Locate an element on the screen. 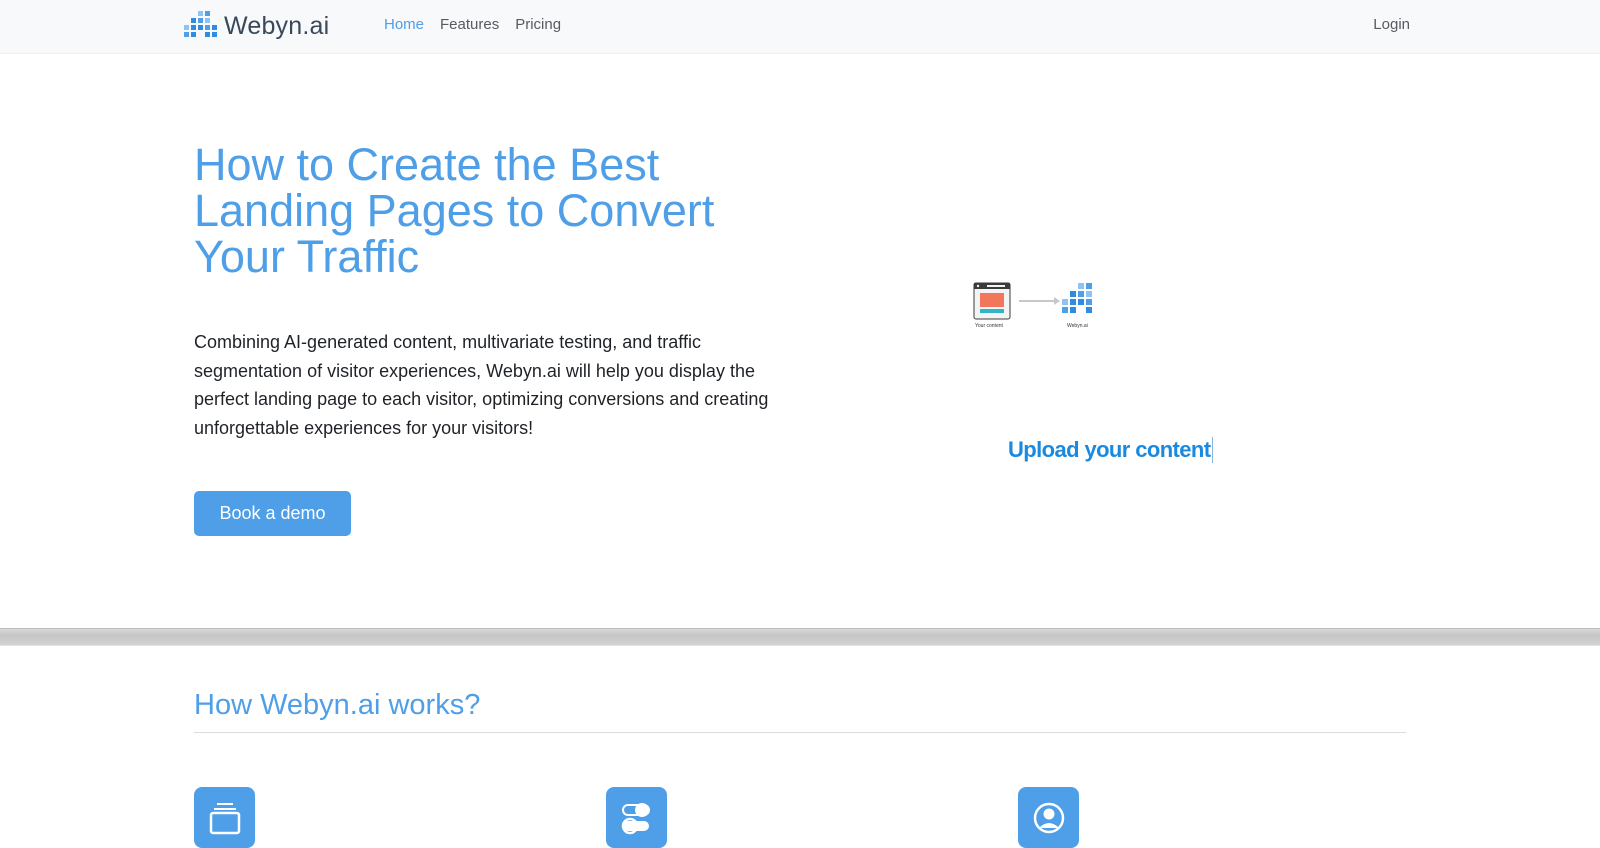 The image size is (1600, 848). login-link: Login is located at coordinates (1391, 24).